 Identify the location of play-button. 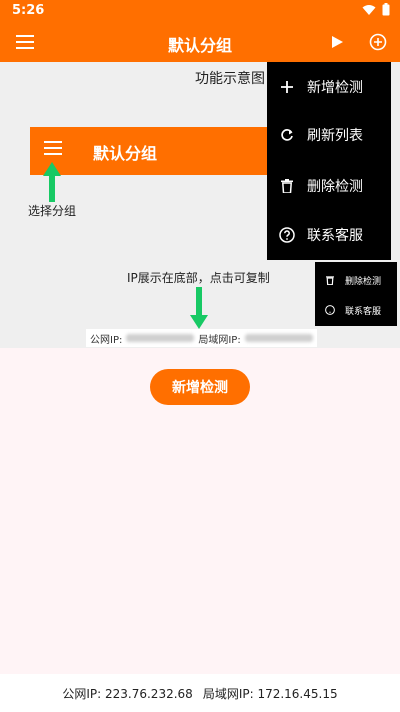
(337, 42).